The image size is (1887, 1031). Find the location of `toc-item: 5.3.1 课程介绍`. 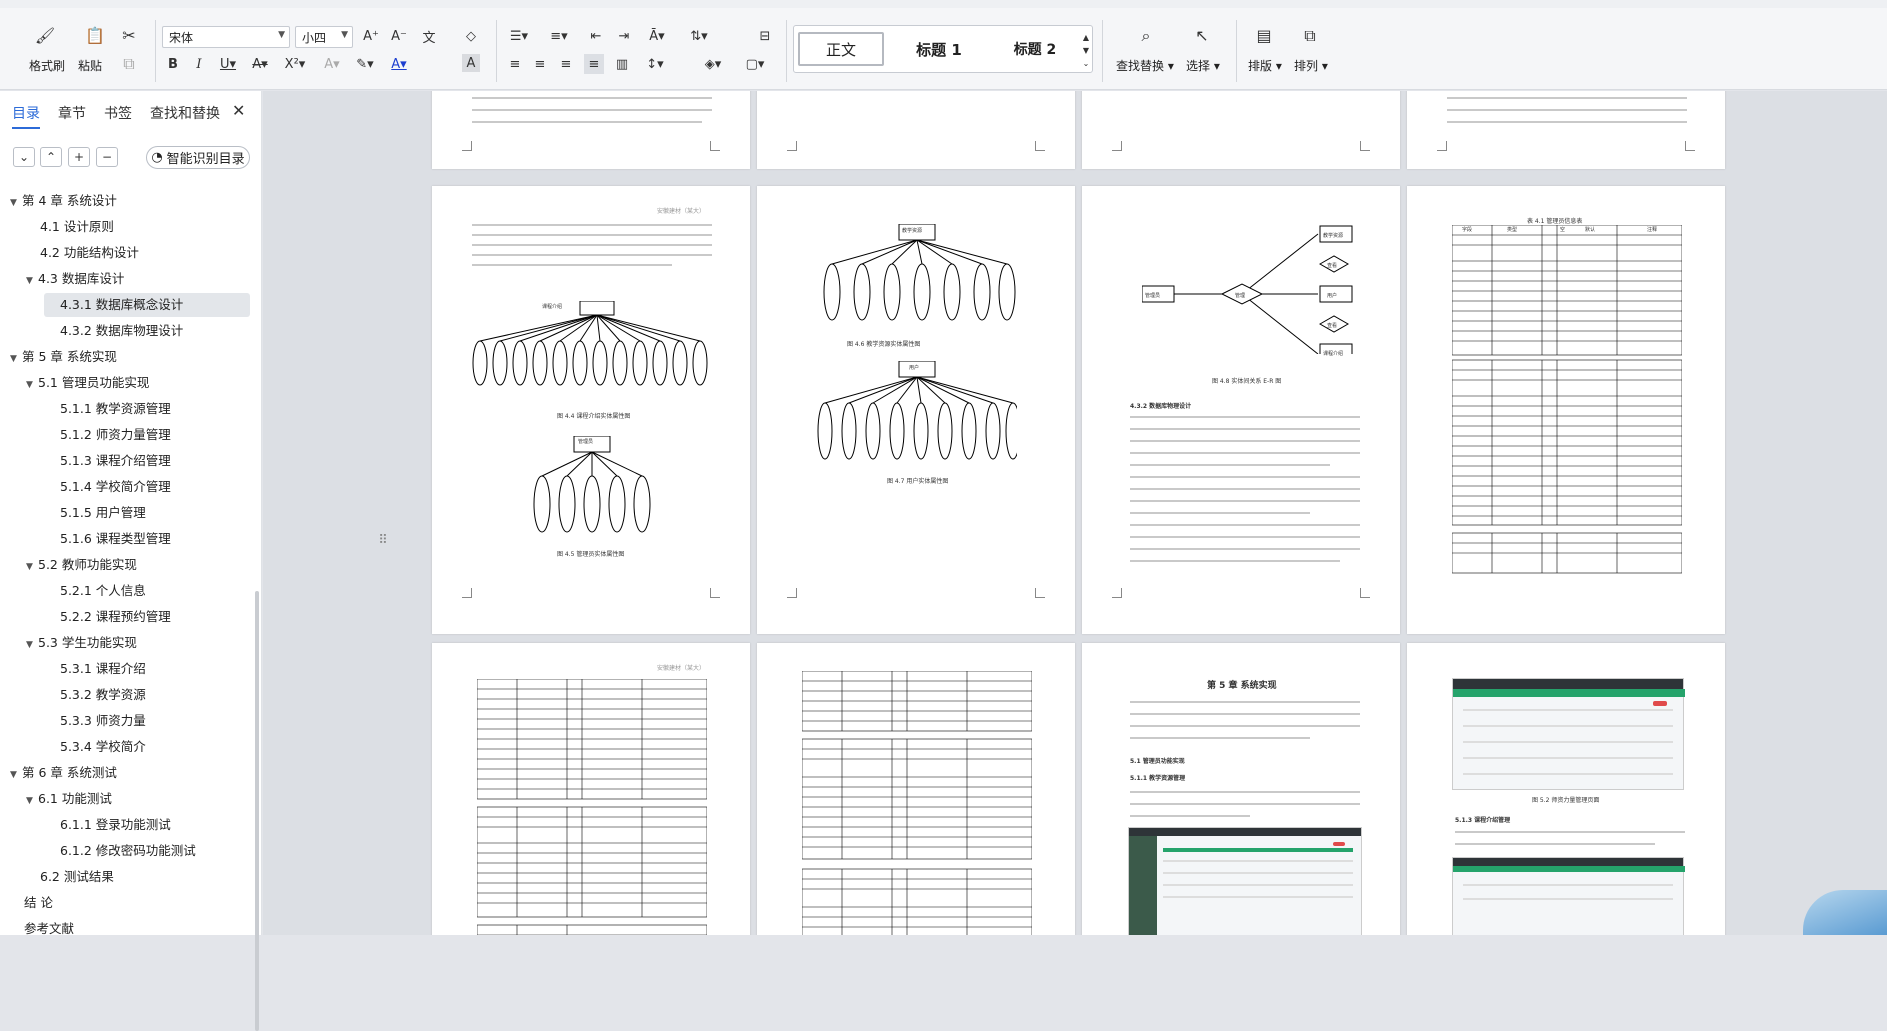

toc-item: 5.3.1 课程介绍 is located at coordinates (73, 669).